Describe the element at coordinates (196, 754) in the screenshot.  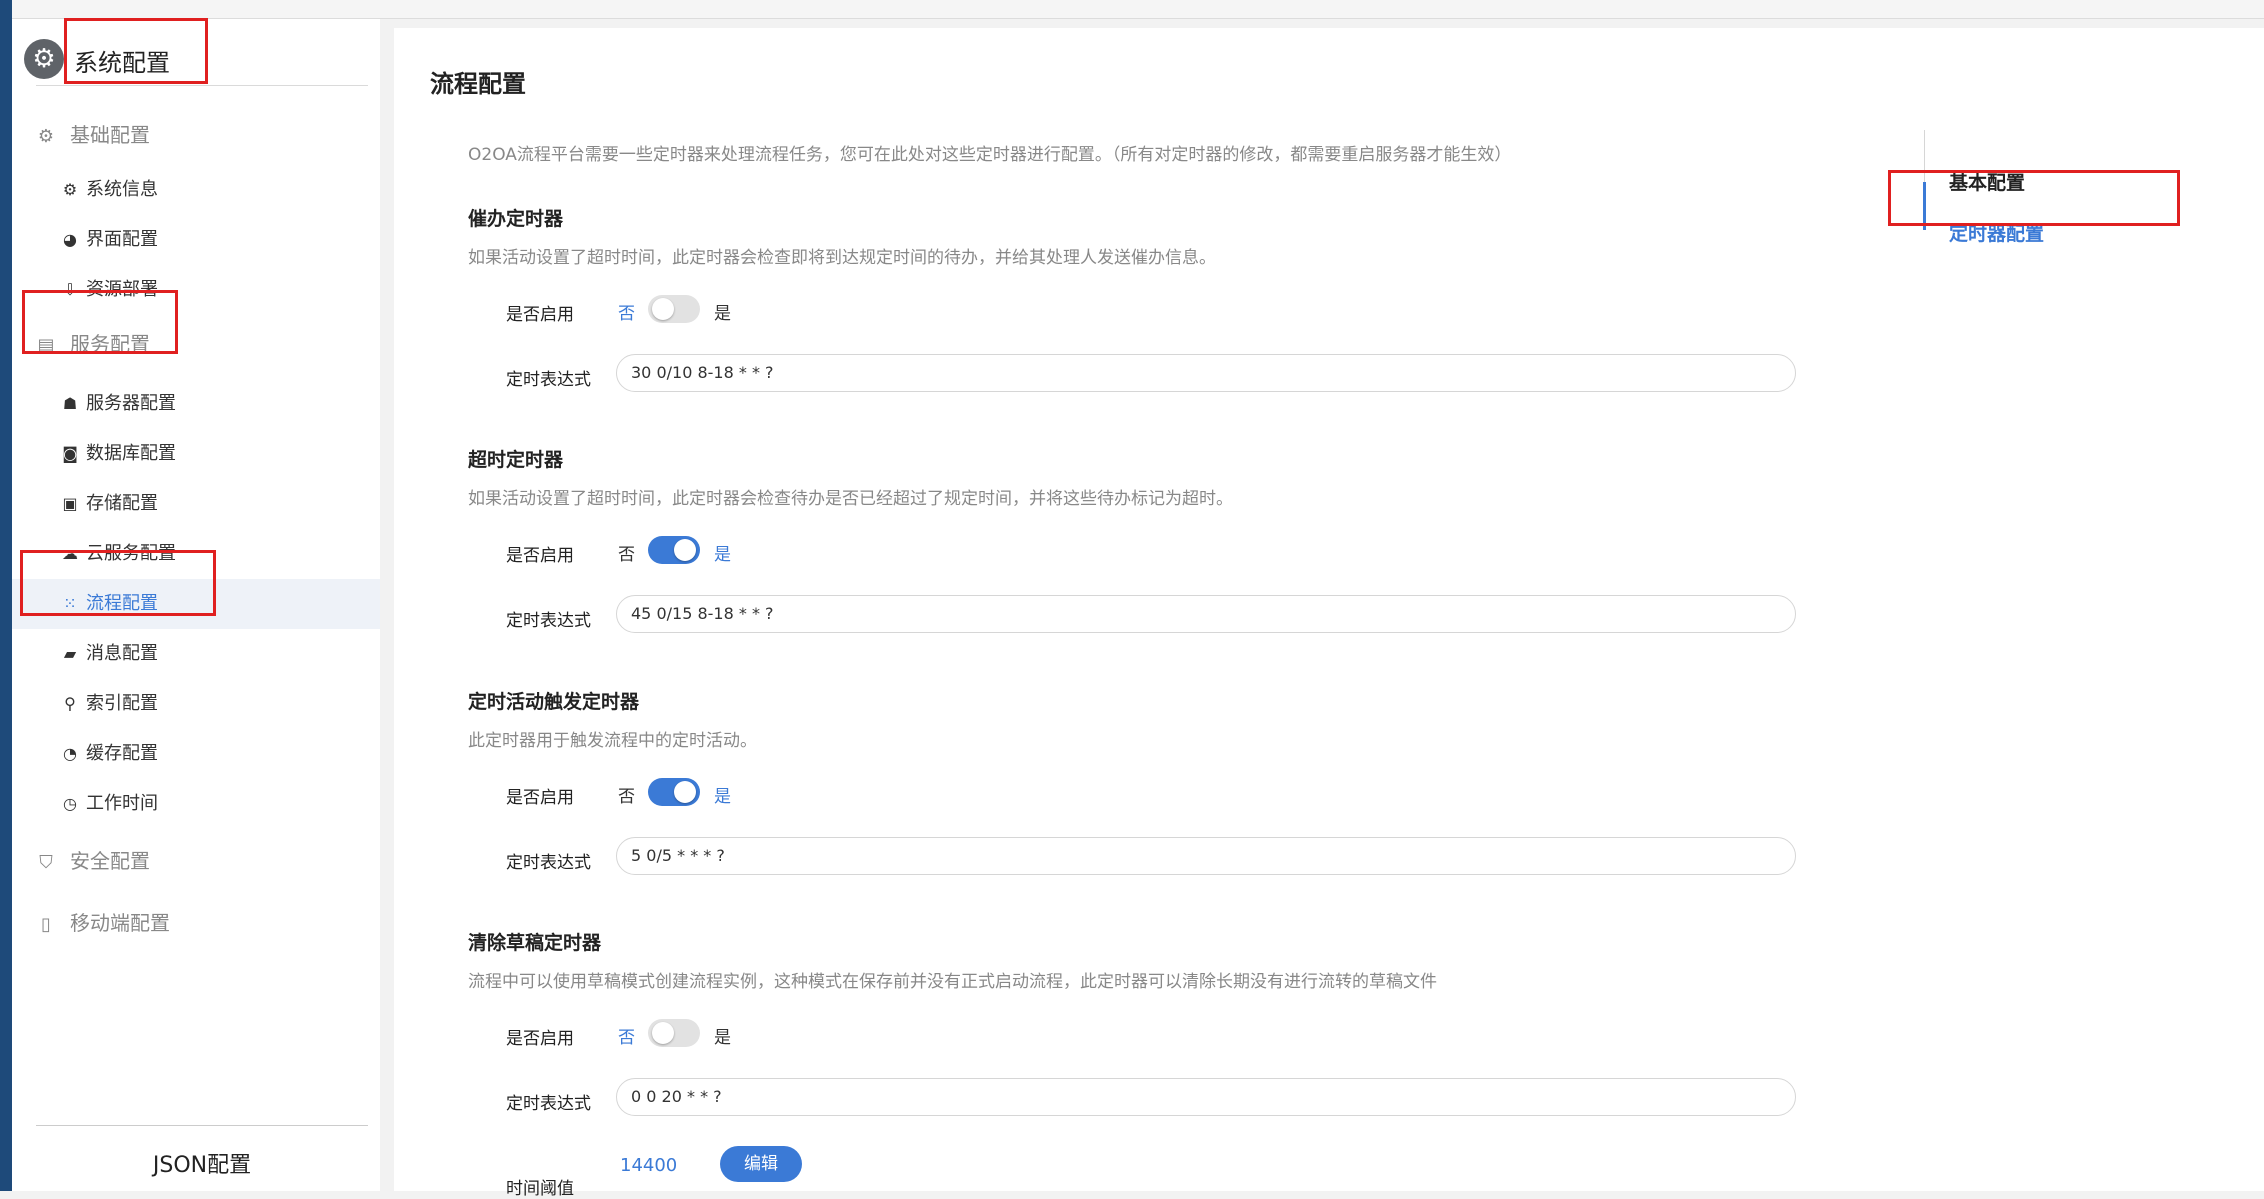
I see `sidebar-item-cache-config: ◔ 缓存配置` at that location.